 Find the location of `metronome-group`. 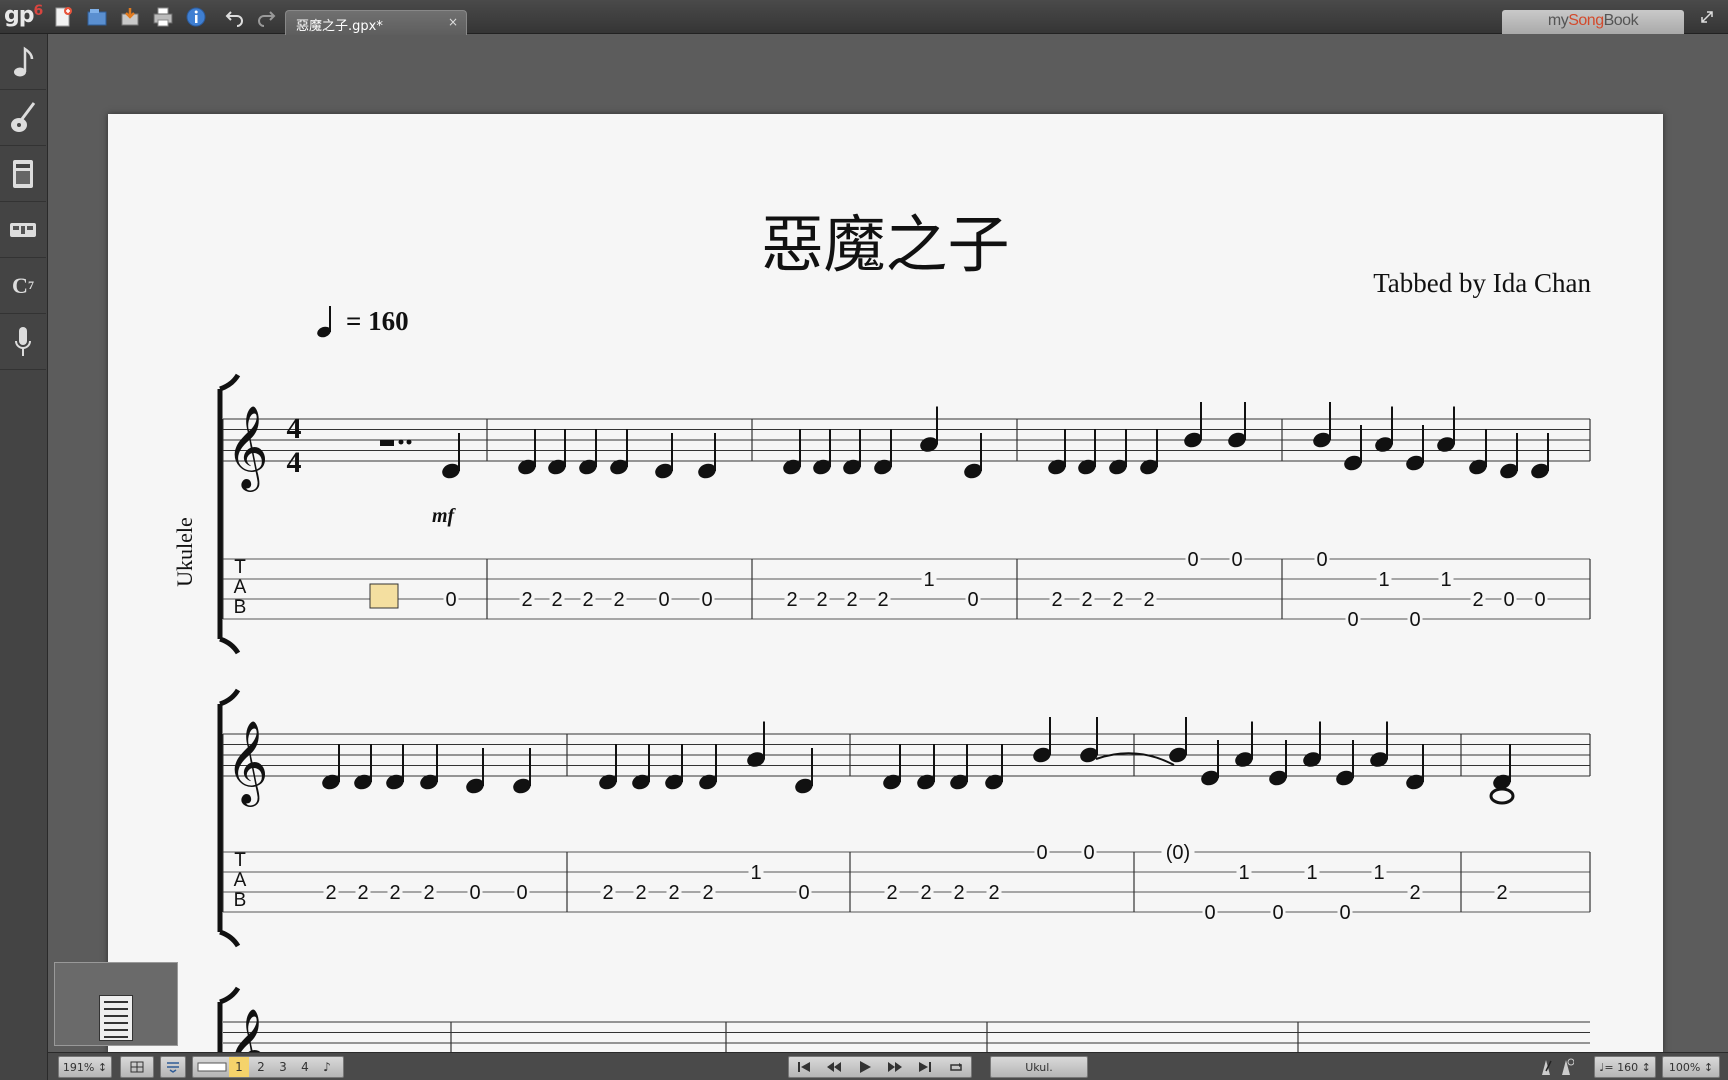

metronome-group is located at coordinates (1557, 1067).